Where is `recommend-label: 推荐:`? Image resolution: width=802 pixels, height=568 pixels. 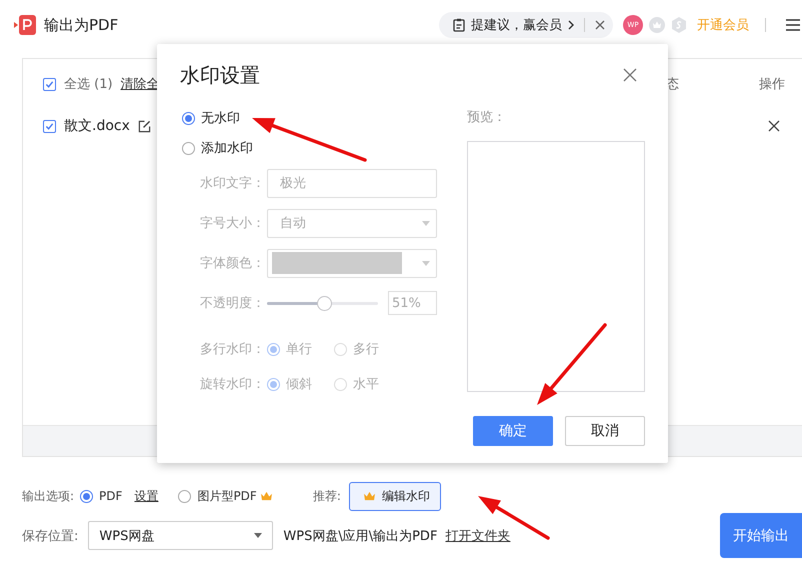
recommend-label: 推荐: is located at coordinates (326, 496).